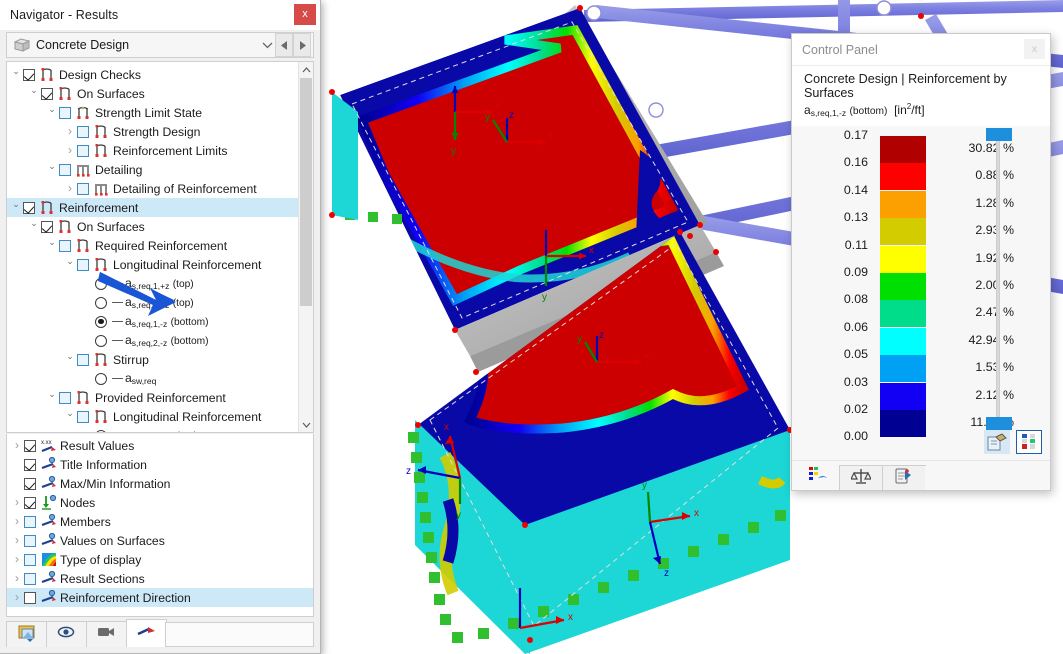 The height and width of the screenshot is (654, 1063). Describe the element at coordinates (66, 634) in the screenshot. I see `display-navigator-tab` at that location.